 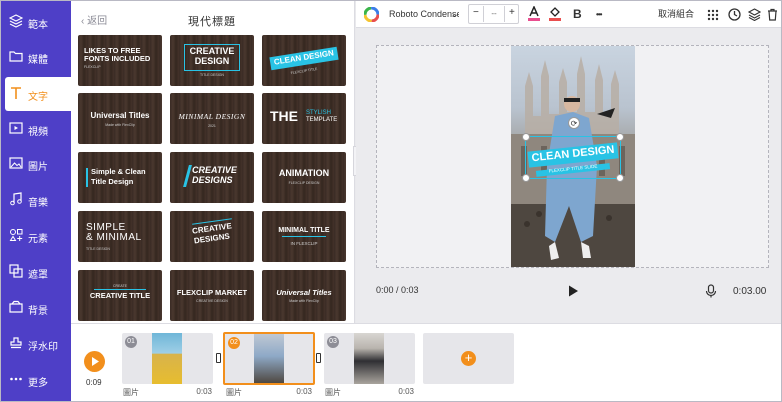 What do you see at coordinates (512, 12) in the screenshot?
I see `increase-size-button: +` at bounding box center [512, 12].